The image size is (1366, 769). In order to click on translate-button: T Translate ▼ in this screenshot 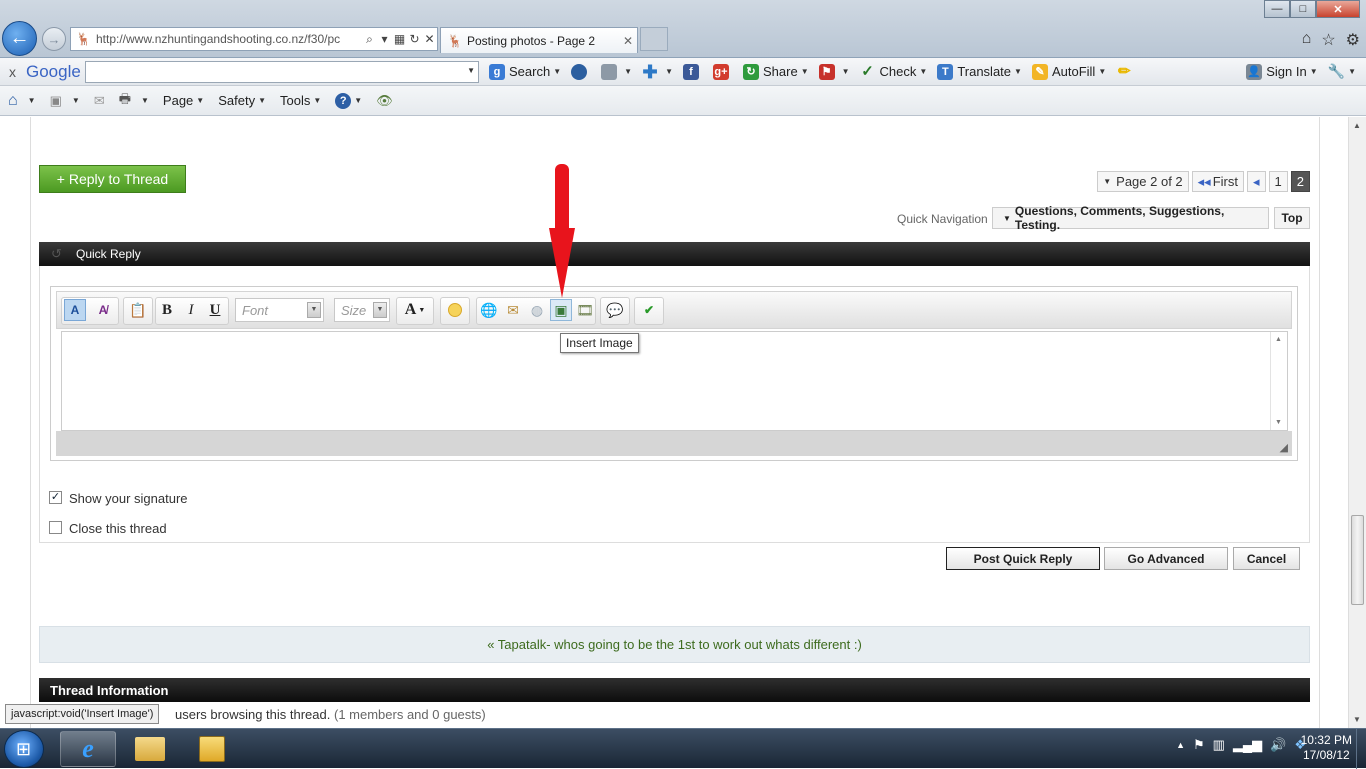, I will do `click(979, 71)`.